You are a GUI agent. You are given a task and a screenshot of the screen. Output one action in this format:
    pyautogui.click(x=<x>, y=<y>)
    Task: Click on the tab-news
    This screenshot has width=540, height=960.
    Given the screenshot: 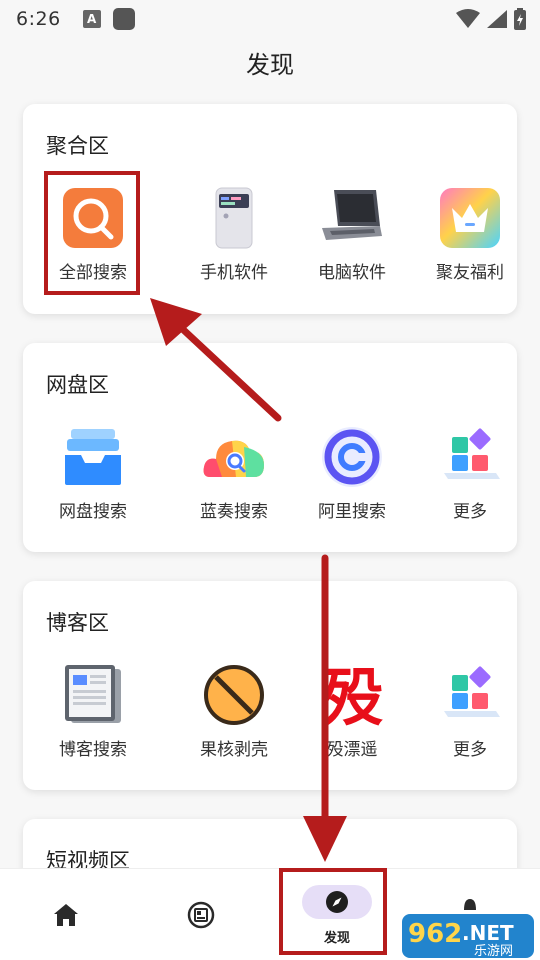 What is the action you would take?
    pyautogui.click(x=201, y=914)
    